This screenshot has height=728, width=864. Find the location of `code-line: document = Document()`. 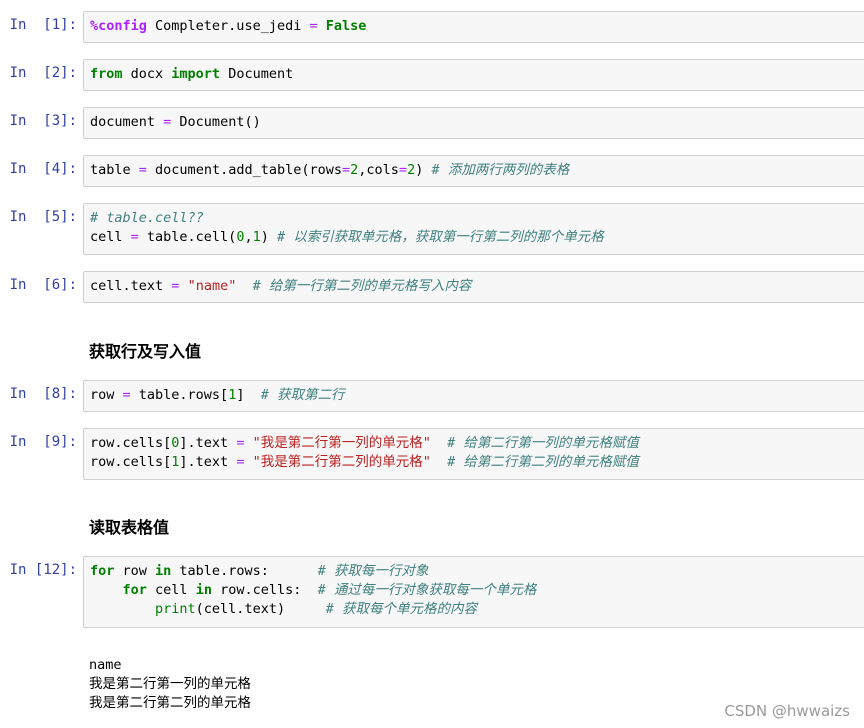

code-line: document = Document() is located at coordinates (477, 122).